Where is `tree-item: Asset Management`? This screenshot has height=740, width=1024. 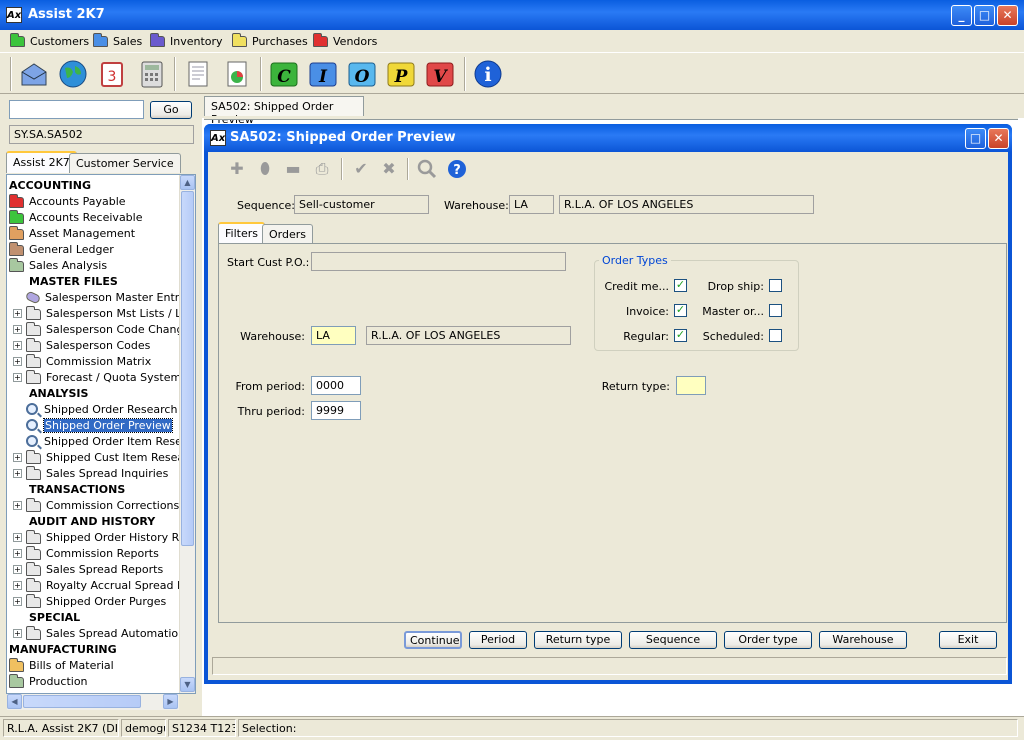 tree-item: Asset Management is located at coordinates (72, 233).